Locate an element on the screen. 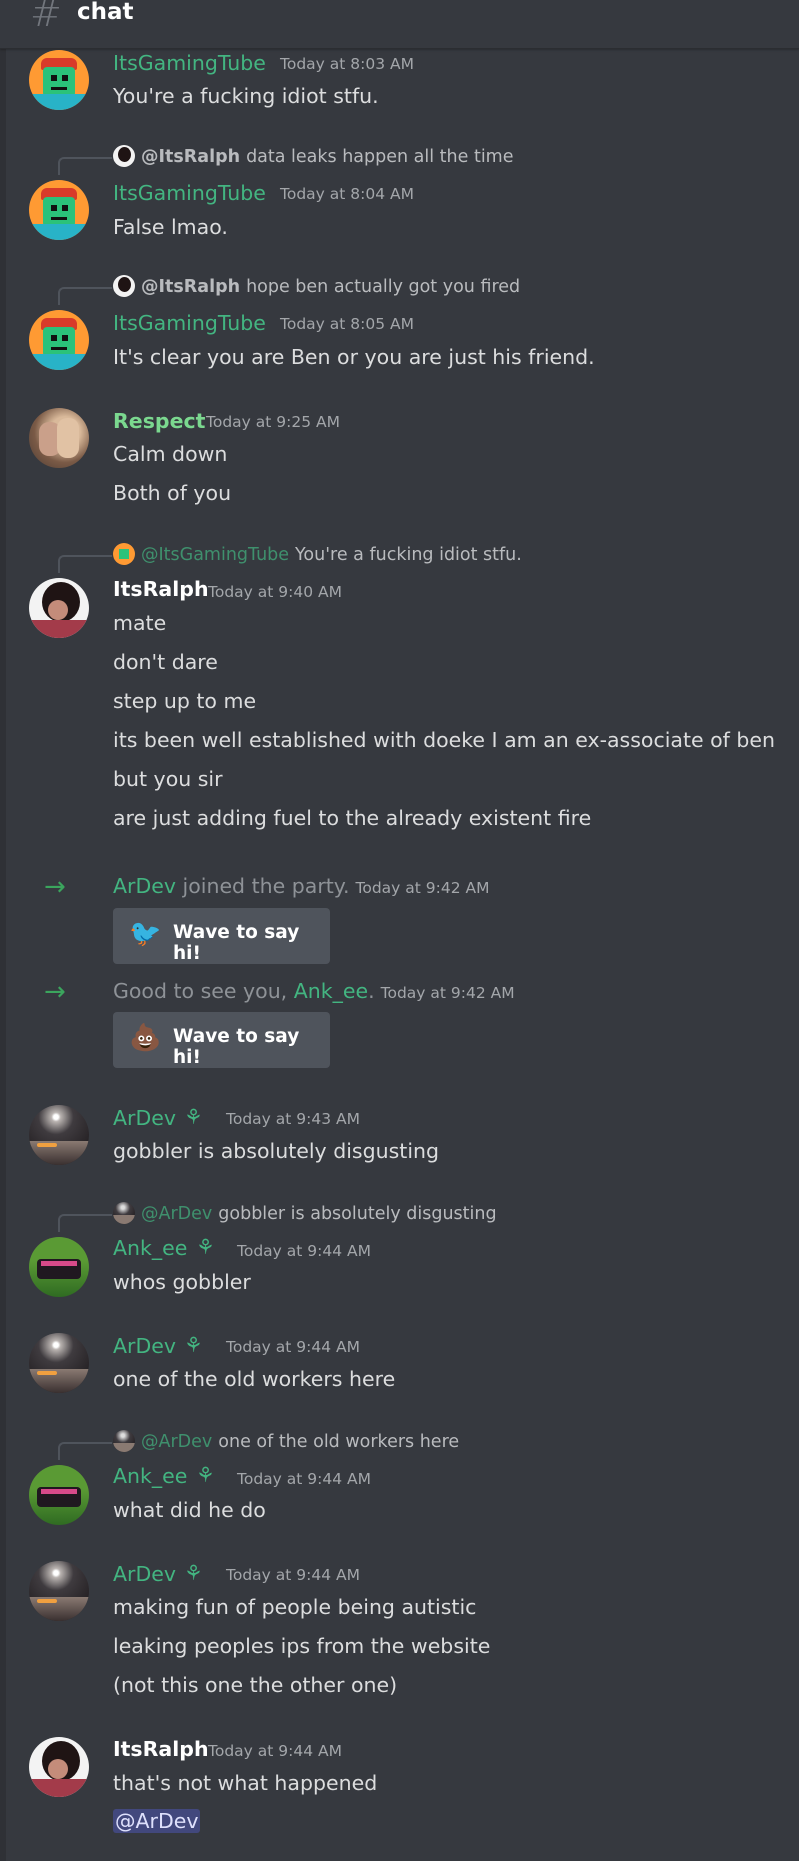 This screenshot has width=799, height=1861. message-text: one of the old workers here is located at coordinates (254, 1379).